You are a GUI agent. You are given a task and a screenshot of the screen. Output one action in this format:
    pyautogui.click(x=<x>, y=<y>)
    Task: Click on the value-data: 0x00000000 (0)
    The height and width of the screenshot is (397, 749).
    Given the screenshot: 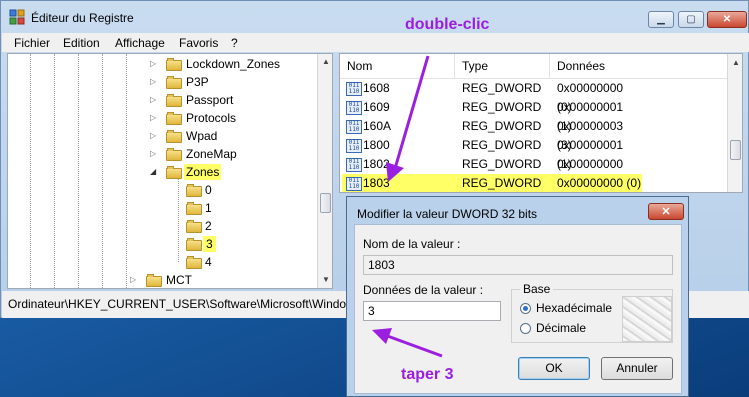 What is the action you would take?
    pyautogui.click(x=599, y=183)
    